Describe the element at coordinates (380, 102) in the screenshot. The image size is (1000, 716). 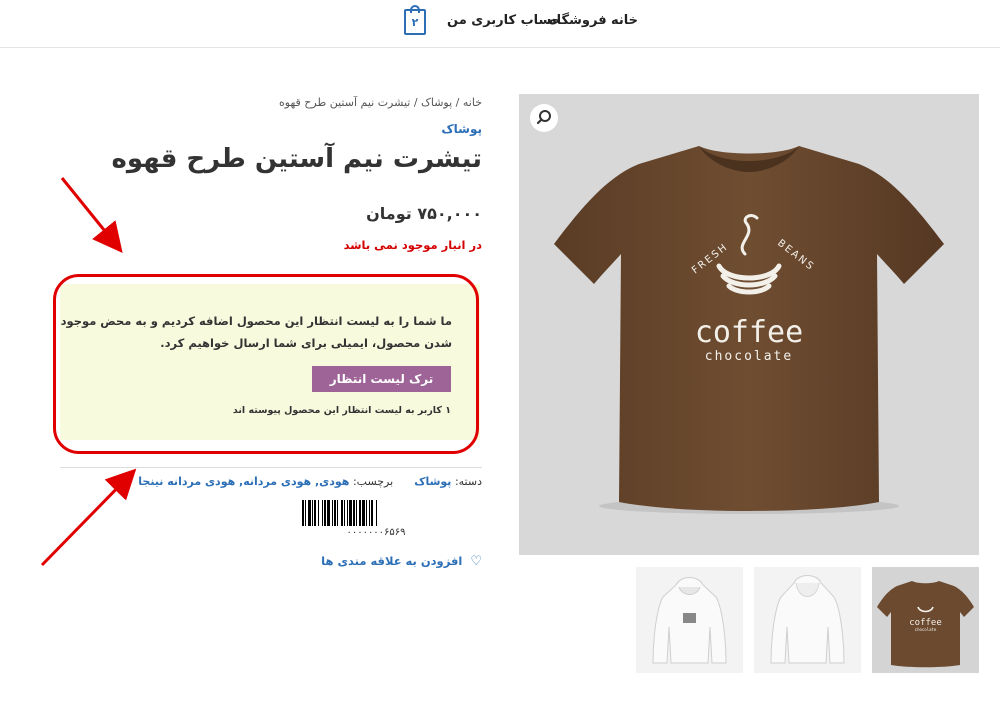
I see `breadcrumb: خانه / پوشاک / تیشرت نیم آستین طرح قهوه` at that location.